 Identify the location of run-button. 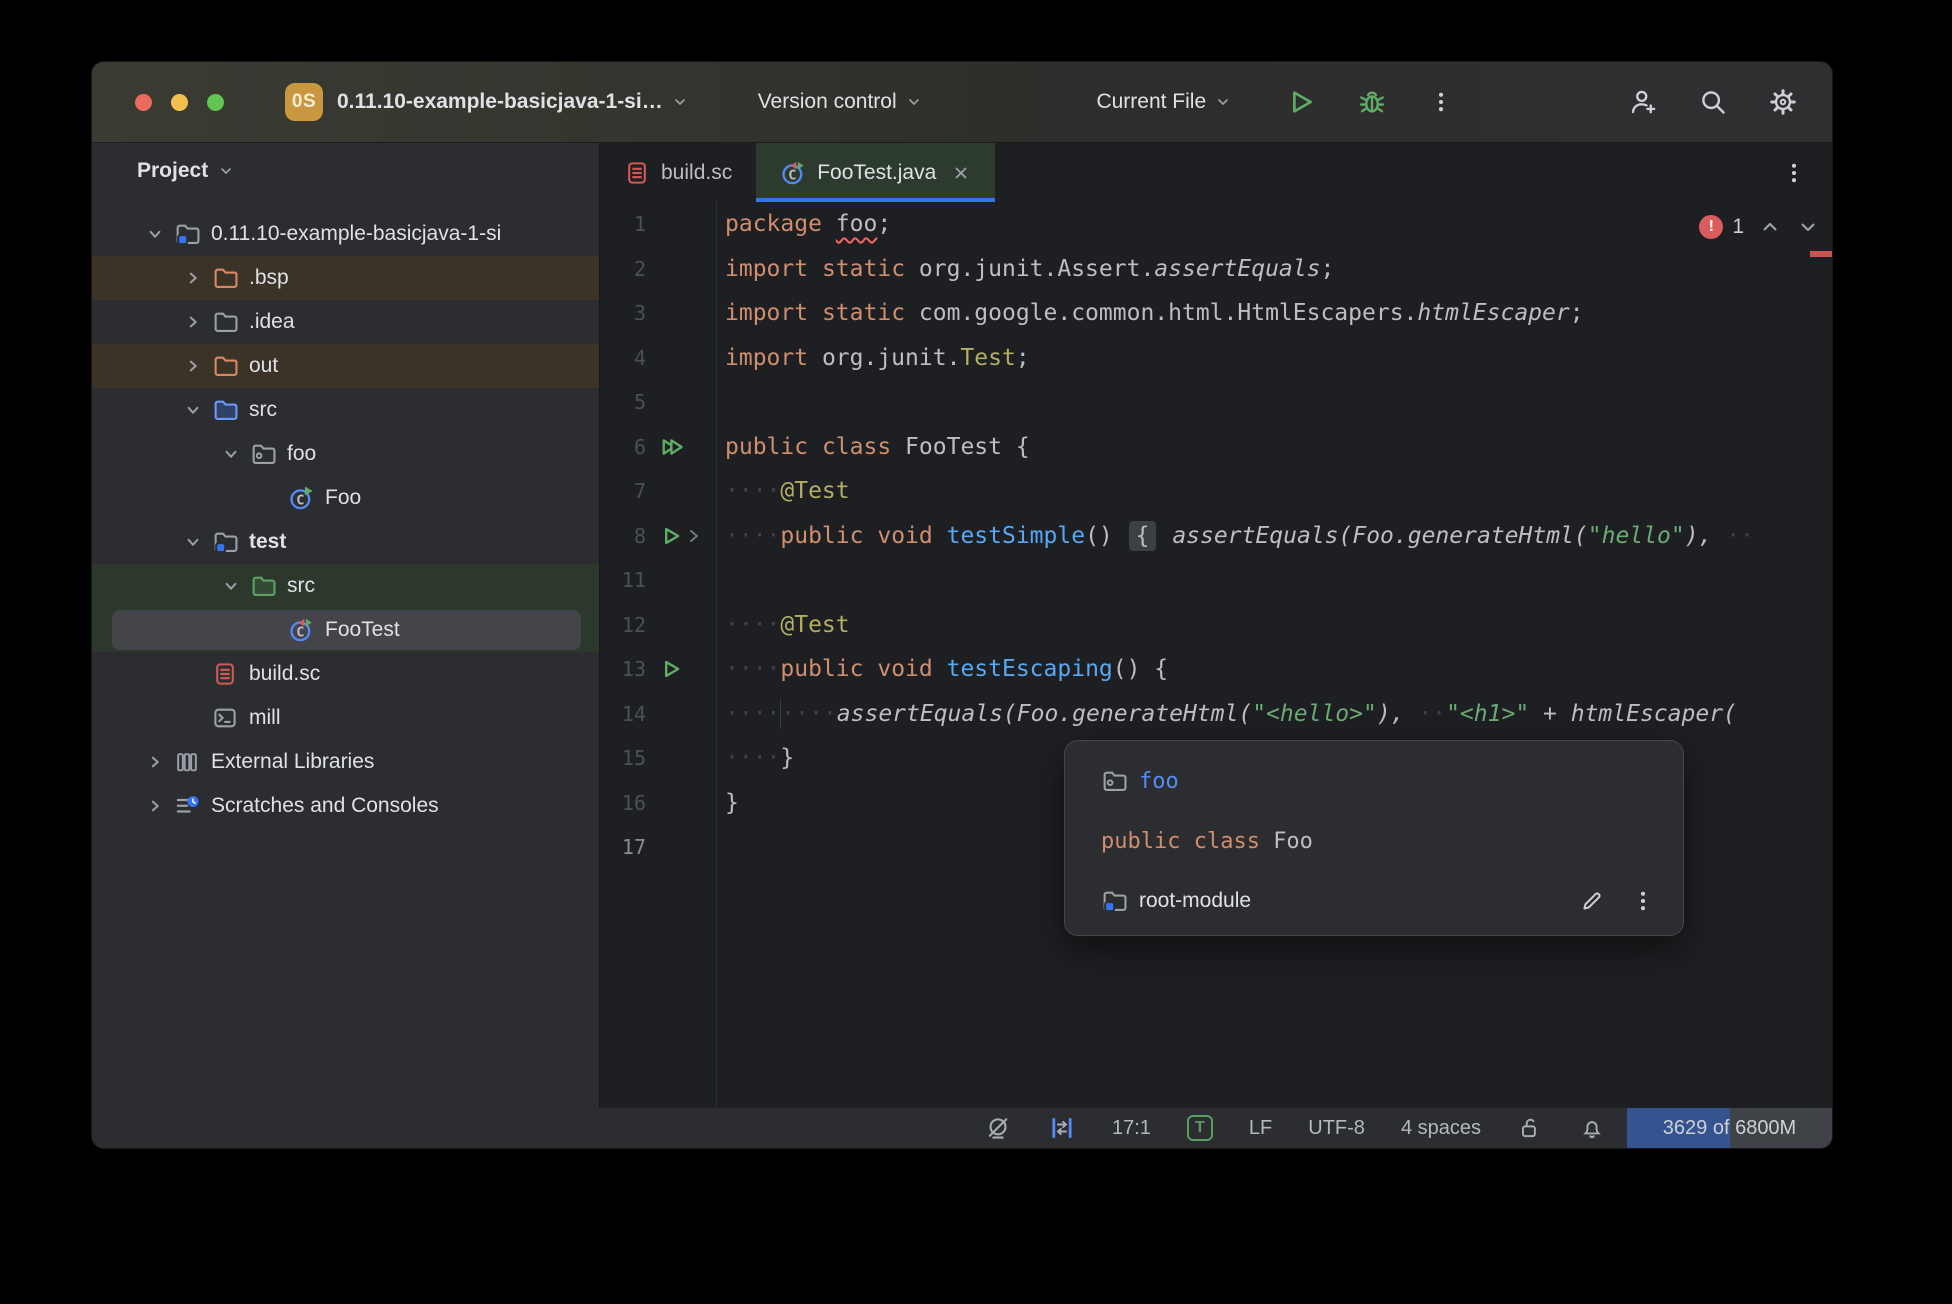
(1300, 102).